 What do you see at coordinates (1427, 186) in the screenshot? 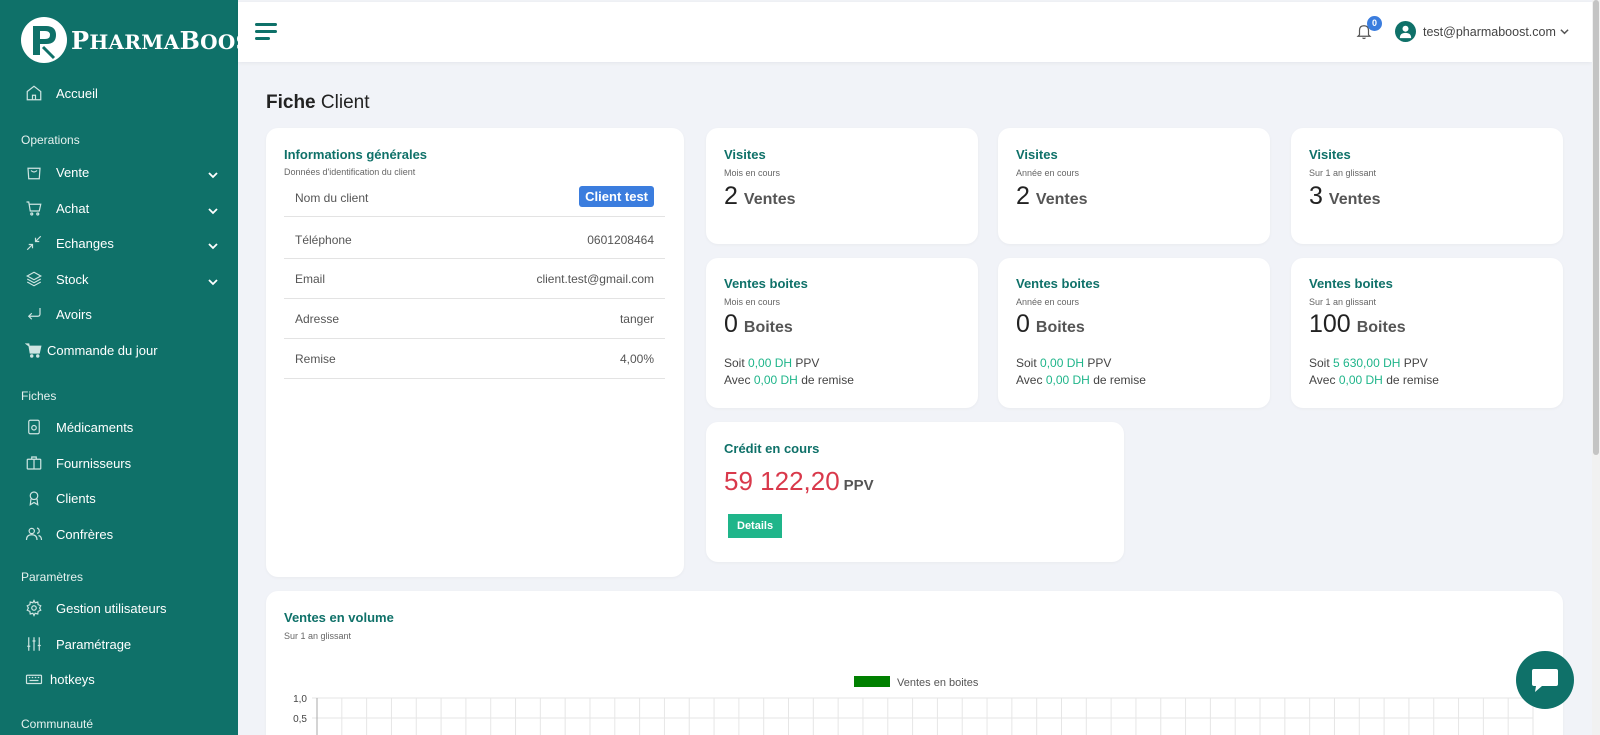
I see `visites-card-rolling: Visites Sur 1 an glissant 3 Ventes` at bounding box center [1427, 186].